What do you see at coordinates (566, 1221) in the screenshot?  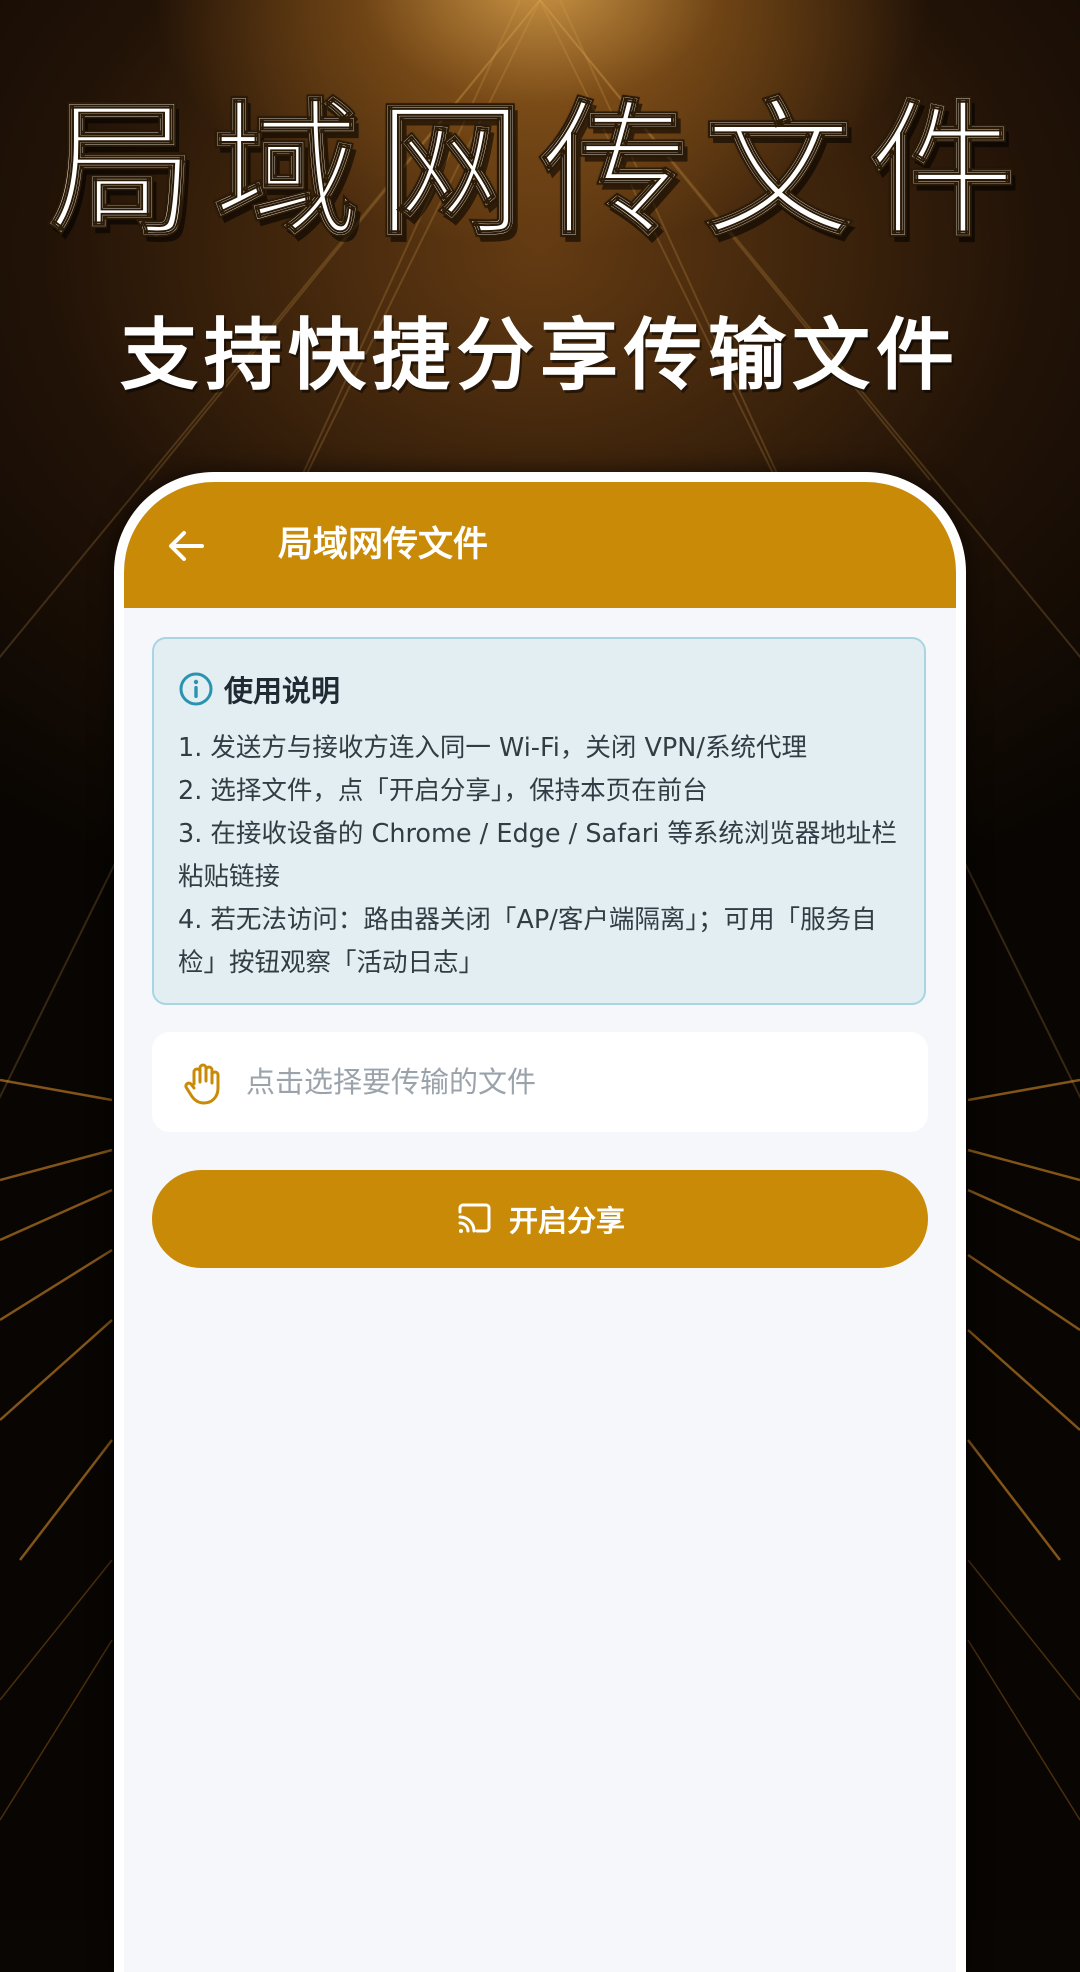 I see `start-share-label: 开启分享` at bounding box center [566, 1221].